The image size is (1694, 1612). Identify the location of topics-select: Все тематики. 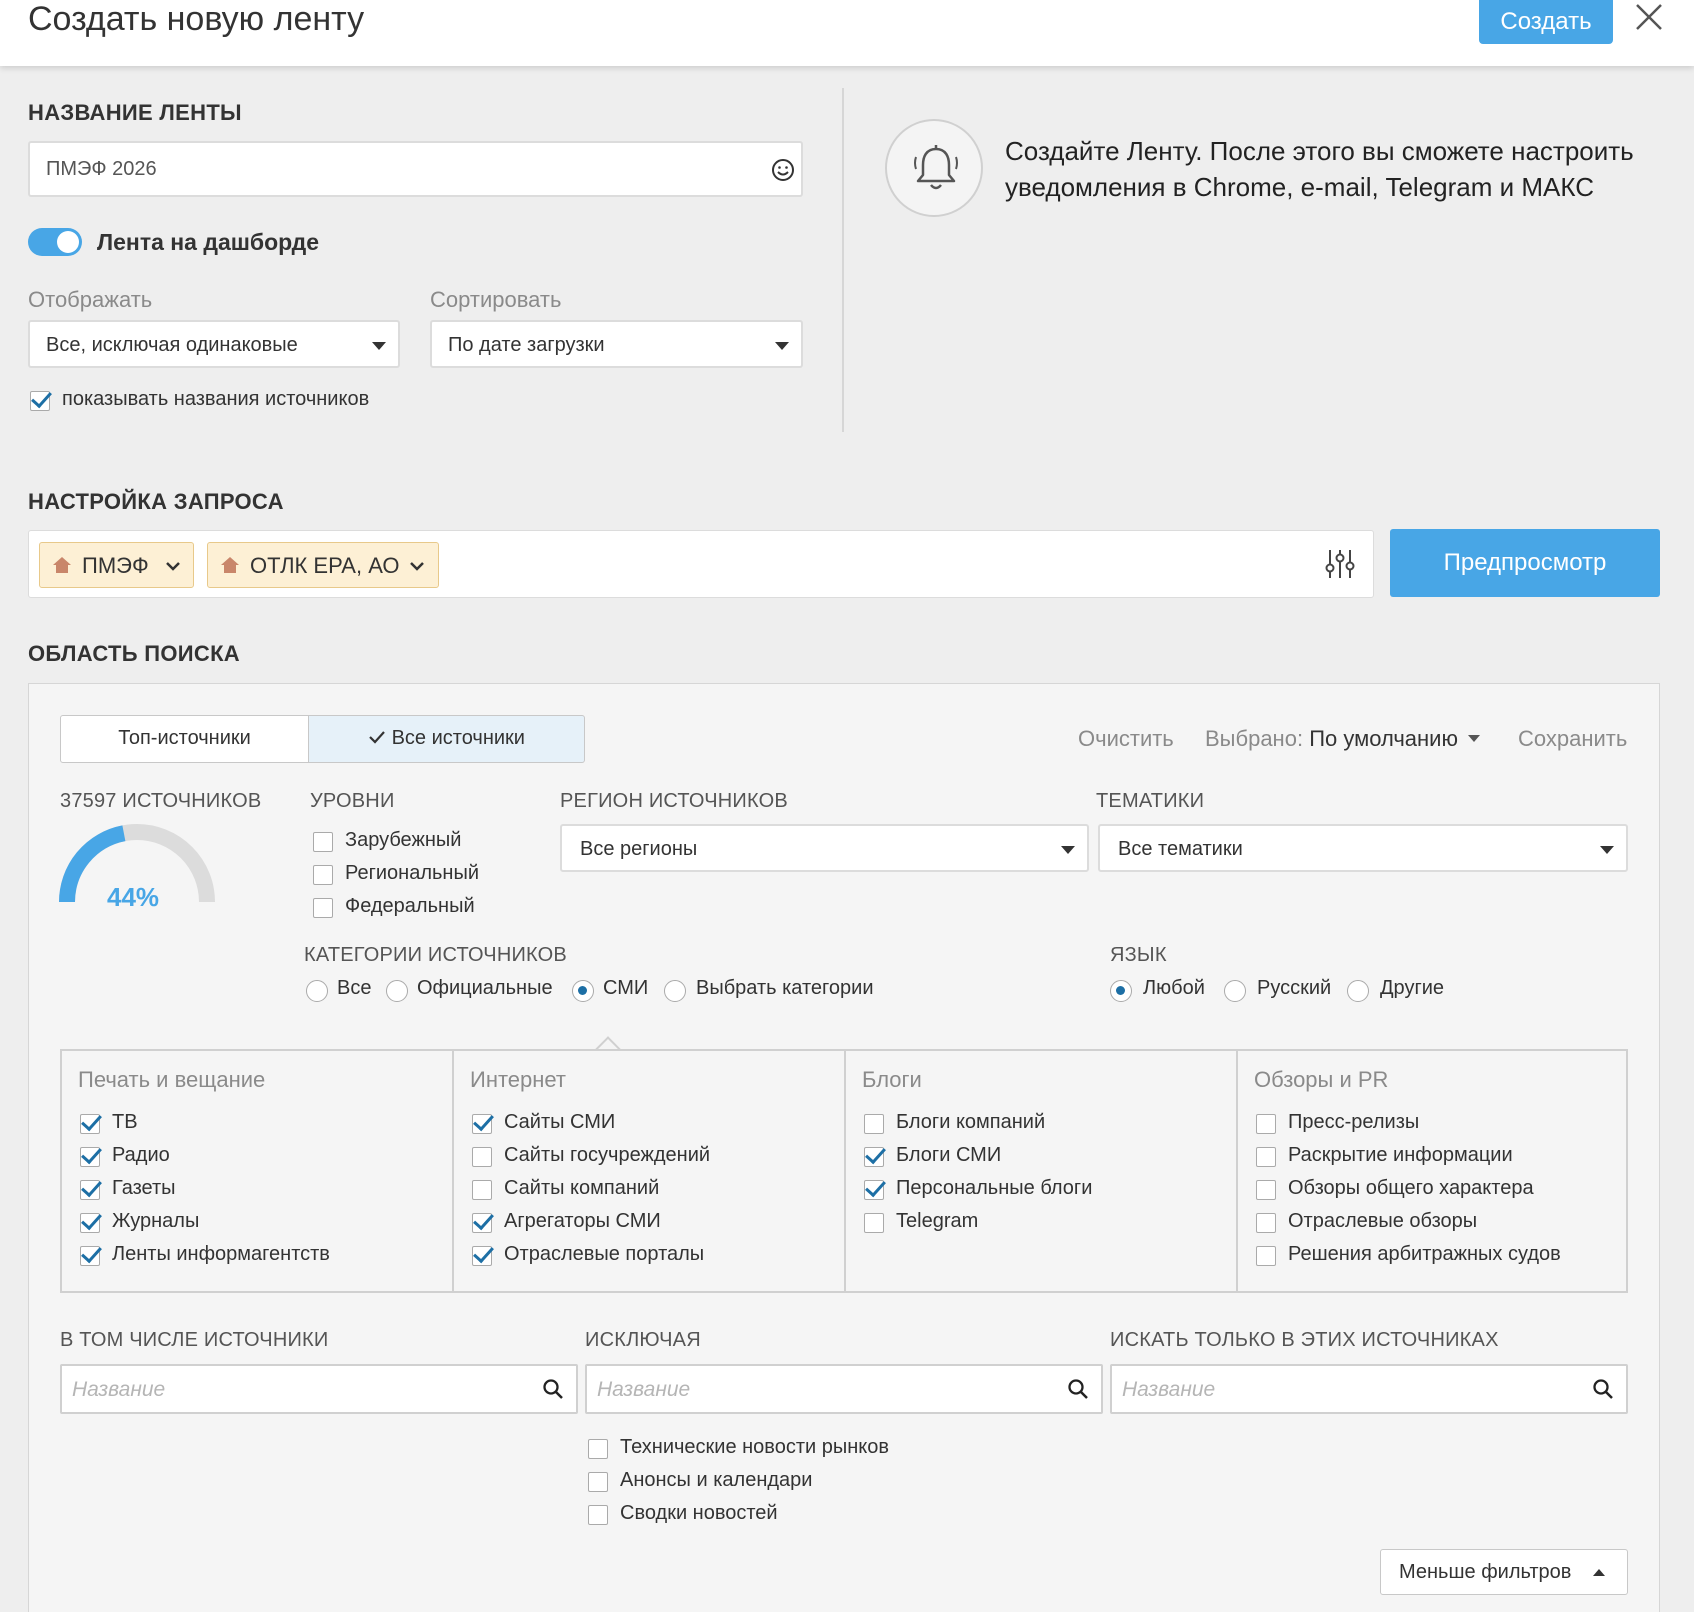
(1363, 848).